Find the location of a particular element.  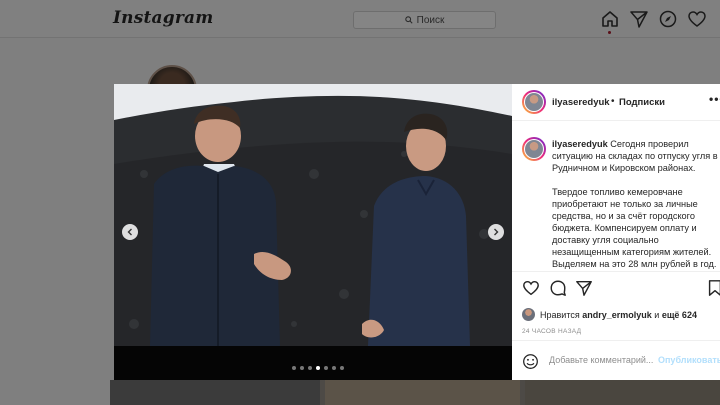

search-icon is located at coordinates (408, 20).